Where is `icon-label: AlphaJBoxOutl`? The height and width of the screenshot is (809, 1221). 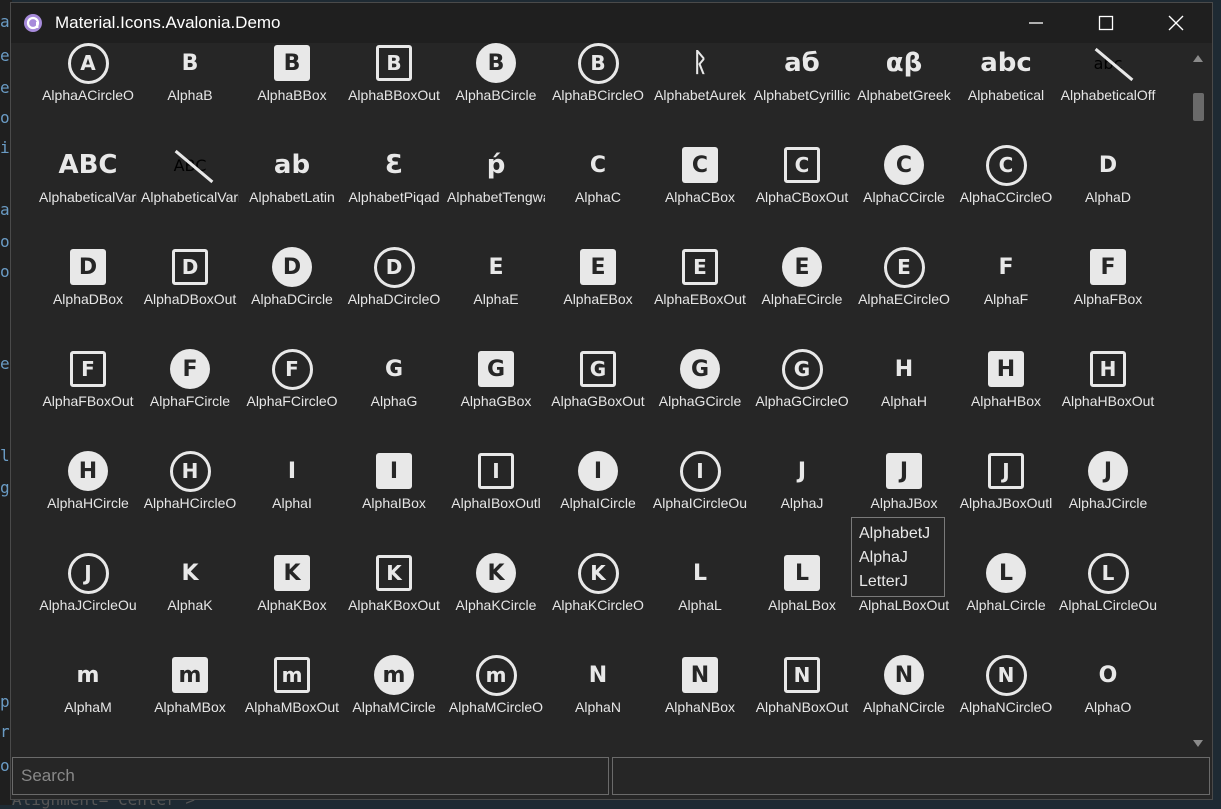 icon-label: AlphaJBoxOutl is located at coordinates (1006, 503).